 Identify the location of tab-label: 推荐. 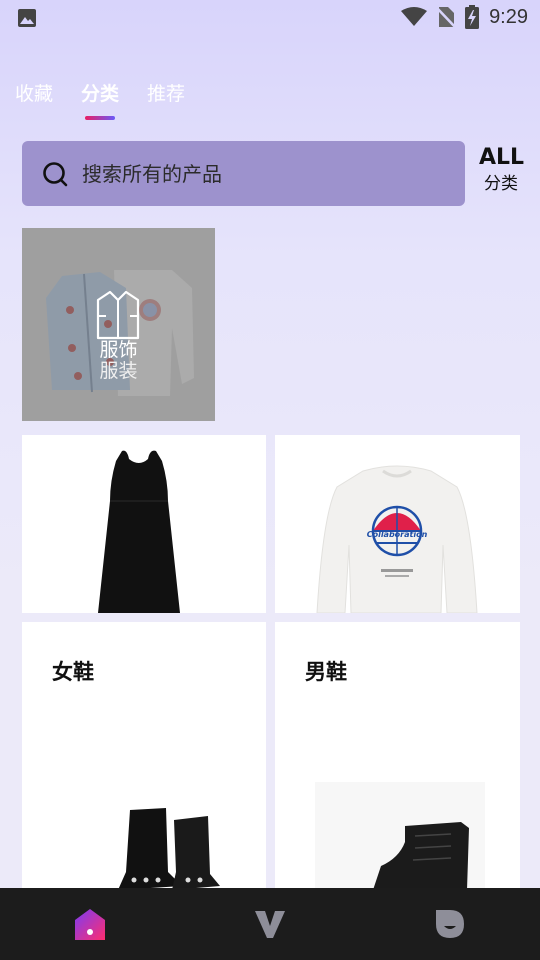
(166, 94).